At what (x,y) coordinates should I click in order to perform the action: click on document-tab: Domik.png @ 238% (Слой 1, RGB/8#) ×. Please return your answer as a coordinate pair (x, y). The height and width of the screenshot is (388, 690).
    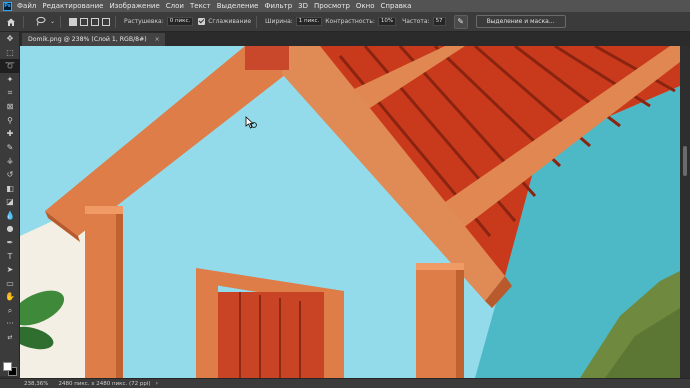
    Looking at the image, I should click on (93, 39).